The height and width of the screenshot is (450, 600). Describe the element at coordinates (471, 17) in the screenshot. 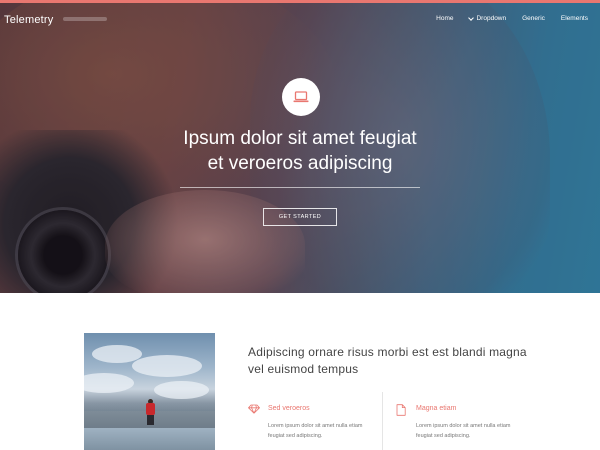

I see `chevron-down-icon` at that location.